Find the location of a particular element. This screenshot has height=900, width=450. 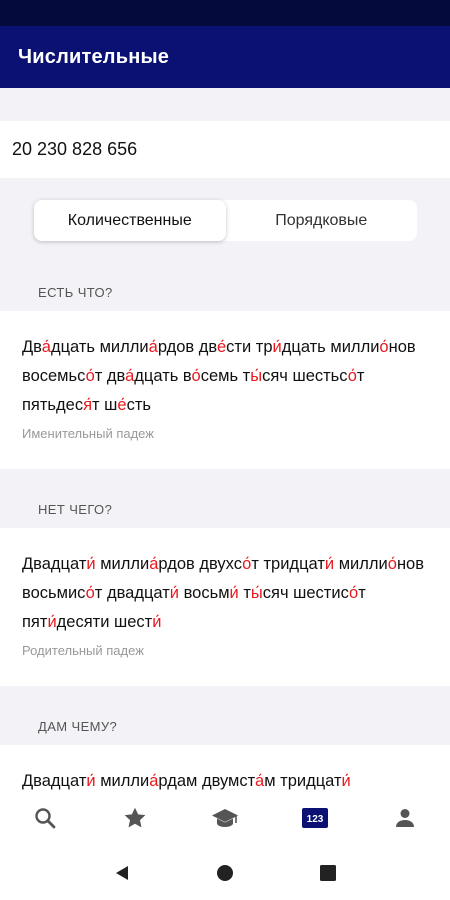

segmented-control: Количественные Порядковые is located at coordinates (225, 220).